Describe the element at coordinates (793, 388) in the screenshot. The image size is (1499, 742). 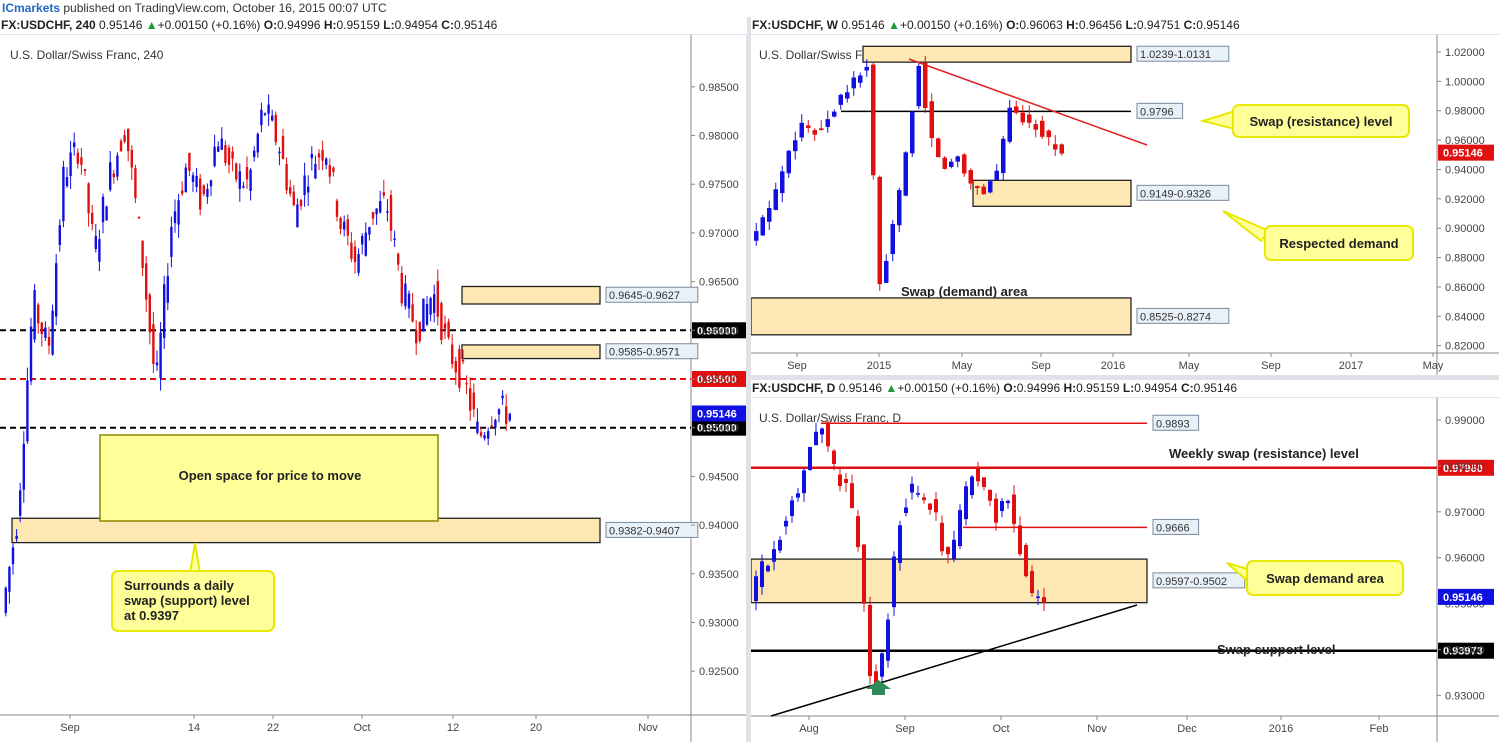
I see `daily-symbol: FX:USDCHF, D` at that location.